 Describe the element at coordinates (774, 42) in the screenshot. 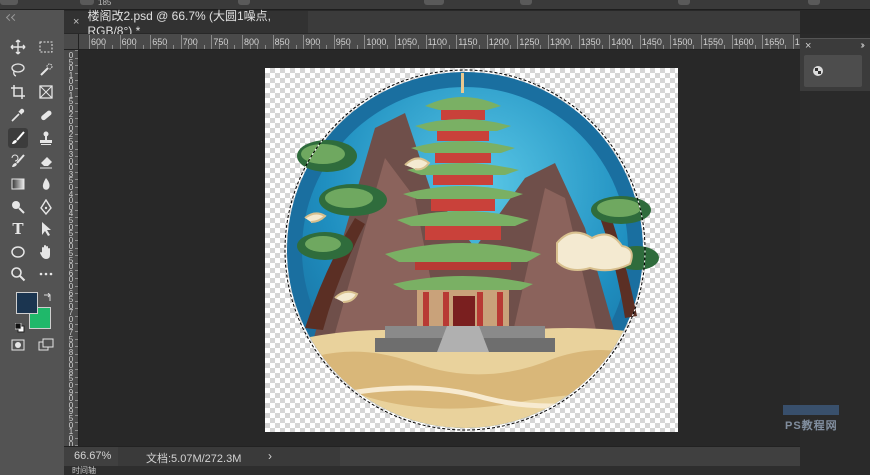

I see `ruler-label: 1650` at that location.